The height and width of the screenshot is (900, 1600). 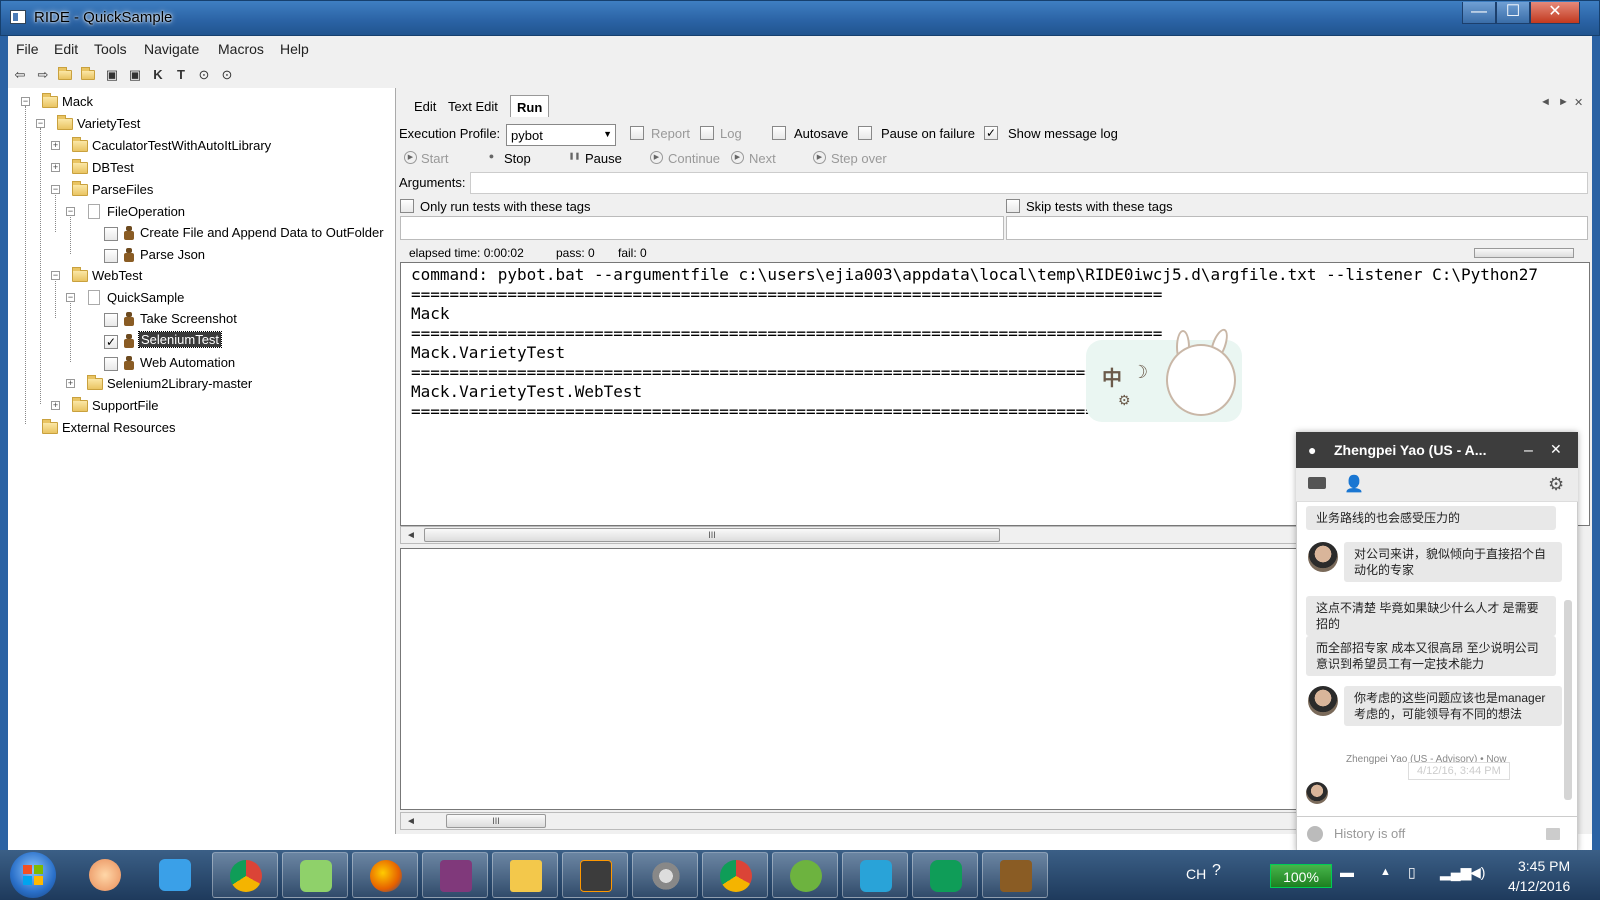 What do you see at coordinates (407, 206) in the screenshot?
I see `only-run-tags-checkbox` at bounding box center [407, 206].